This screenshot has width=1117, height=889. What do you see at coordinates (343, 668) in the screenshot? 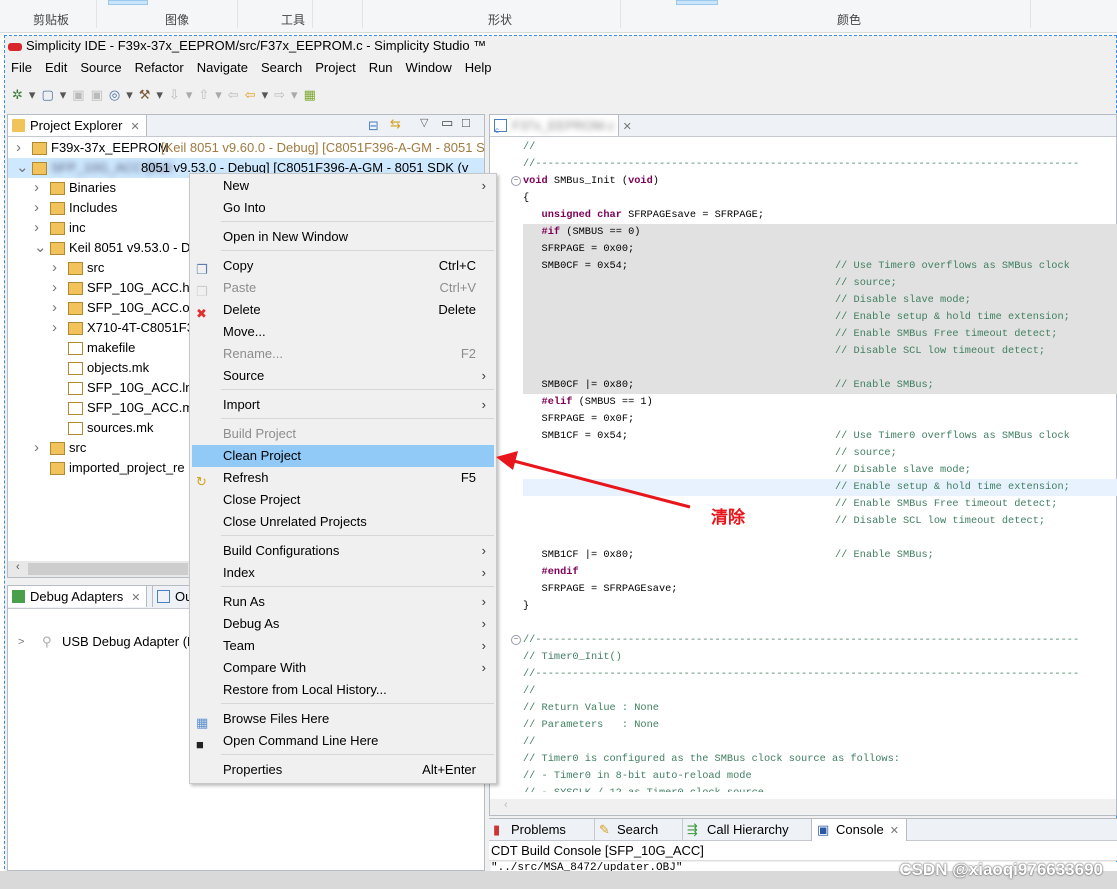
I see `menu-item-compare-with: Compare With ›` at bounding box center [343, 668].